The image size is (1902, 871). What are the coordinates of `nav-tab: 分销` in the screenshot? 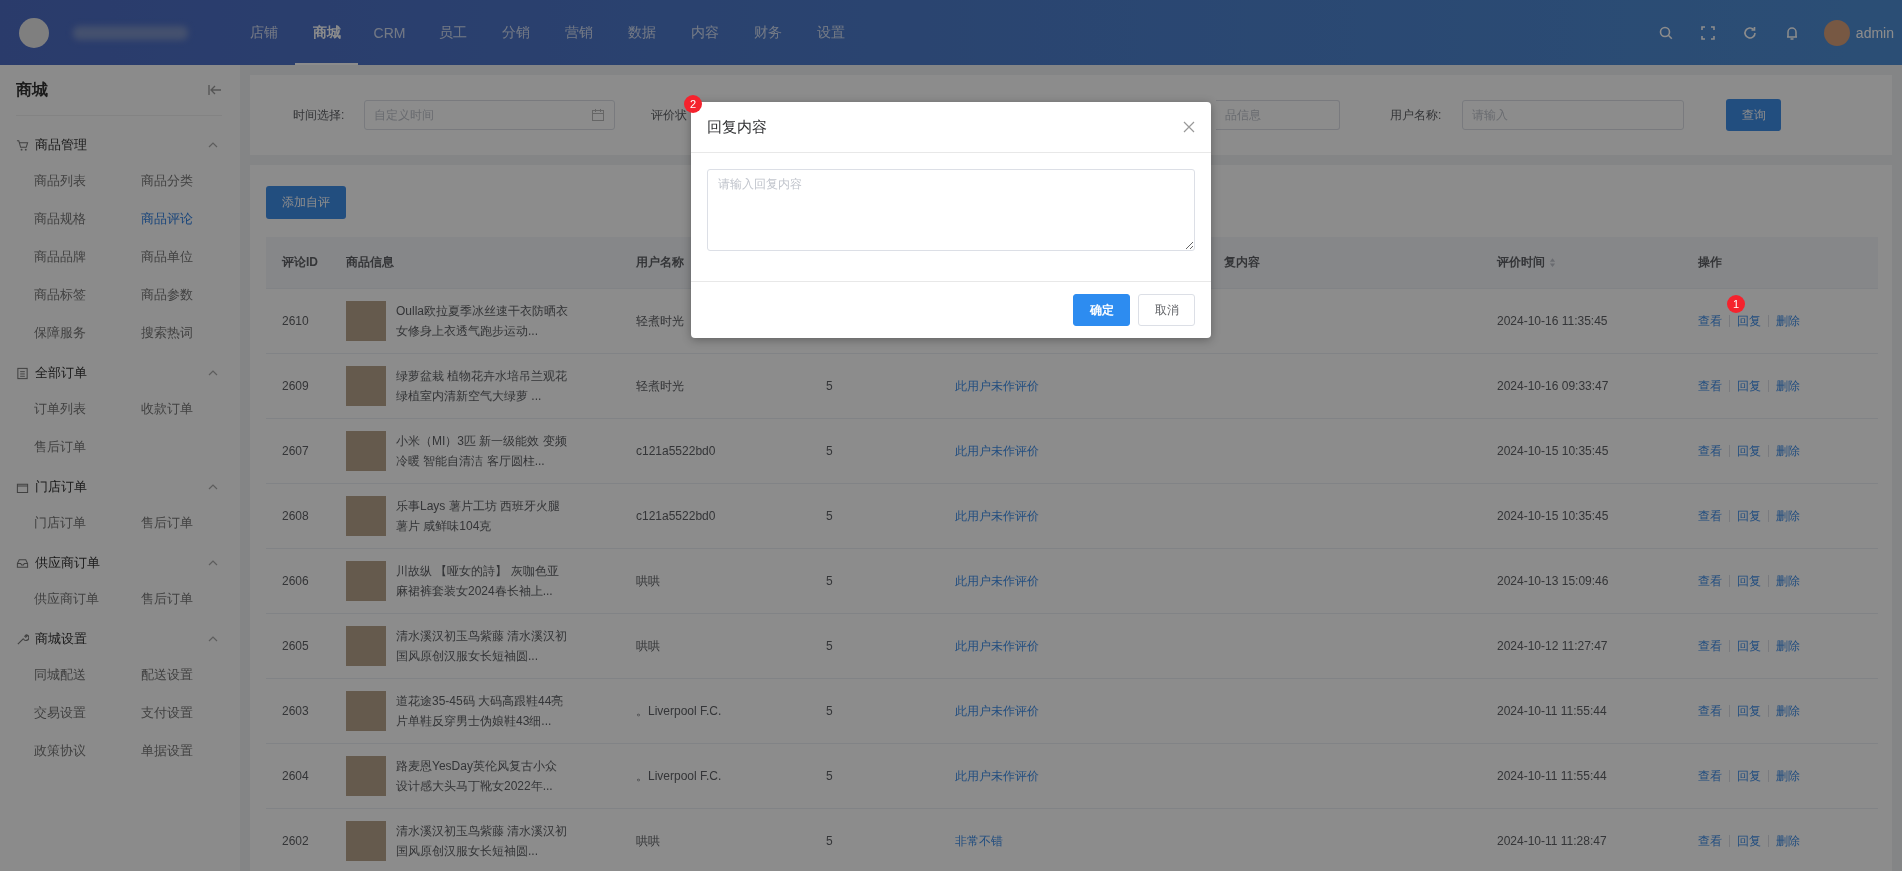 It's located at (515, 32).